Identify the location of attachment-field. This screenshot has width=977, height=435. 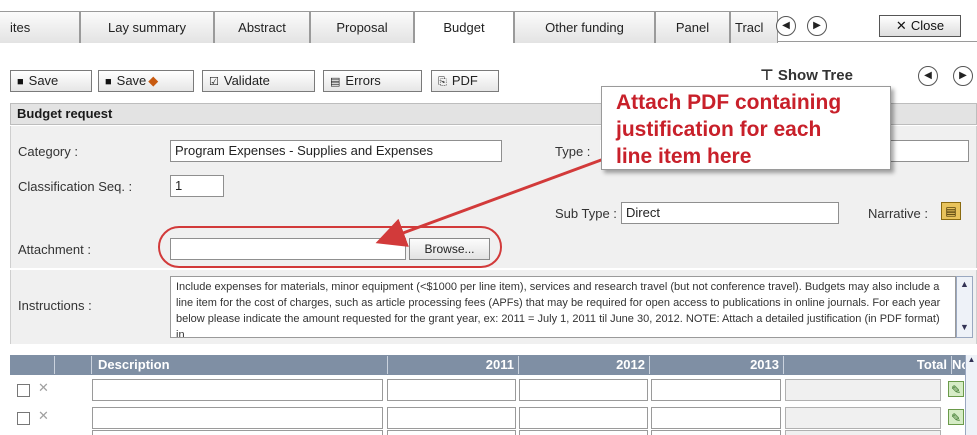
(288, 249).